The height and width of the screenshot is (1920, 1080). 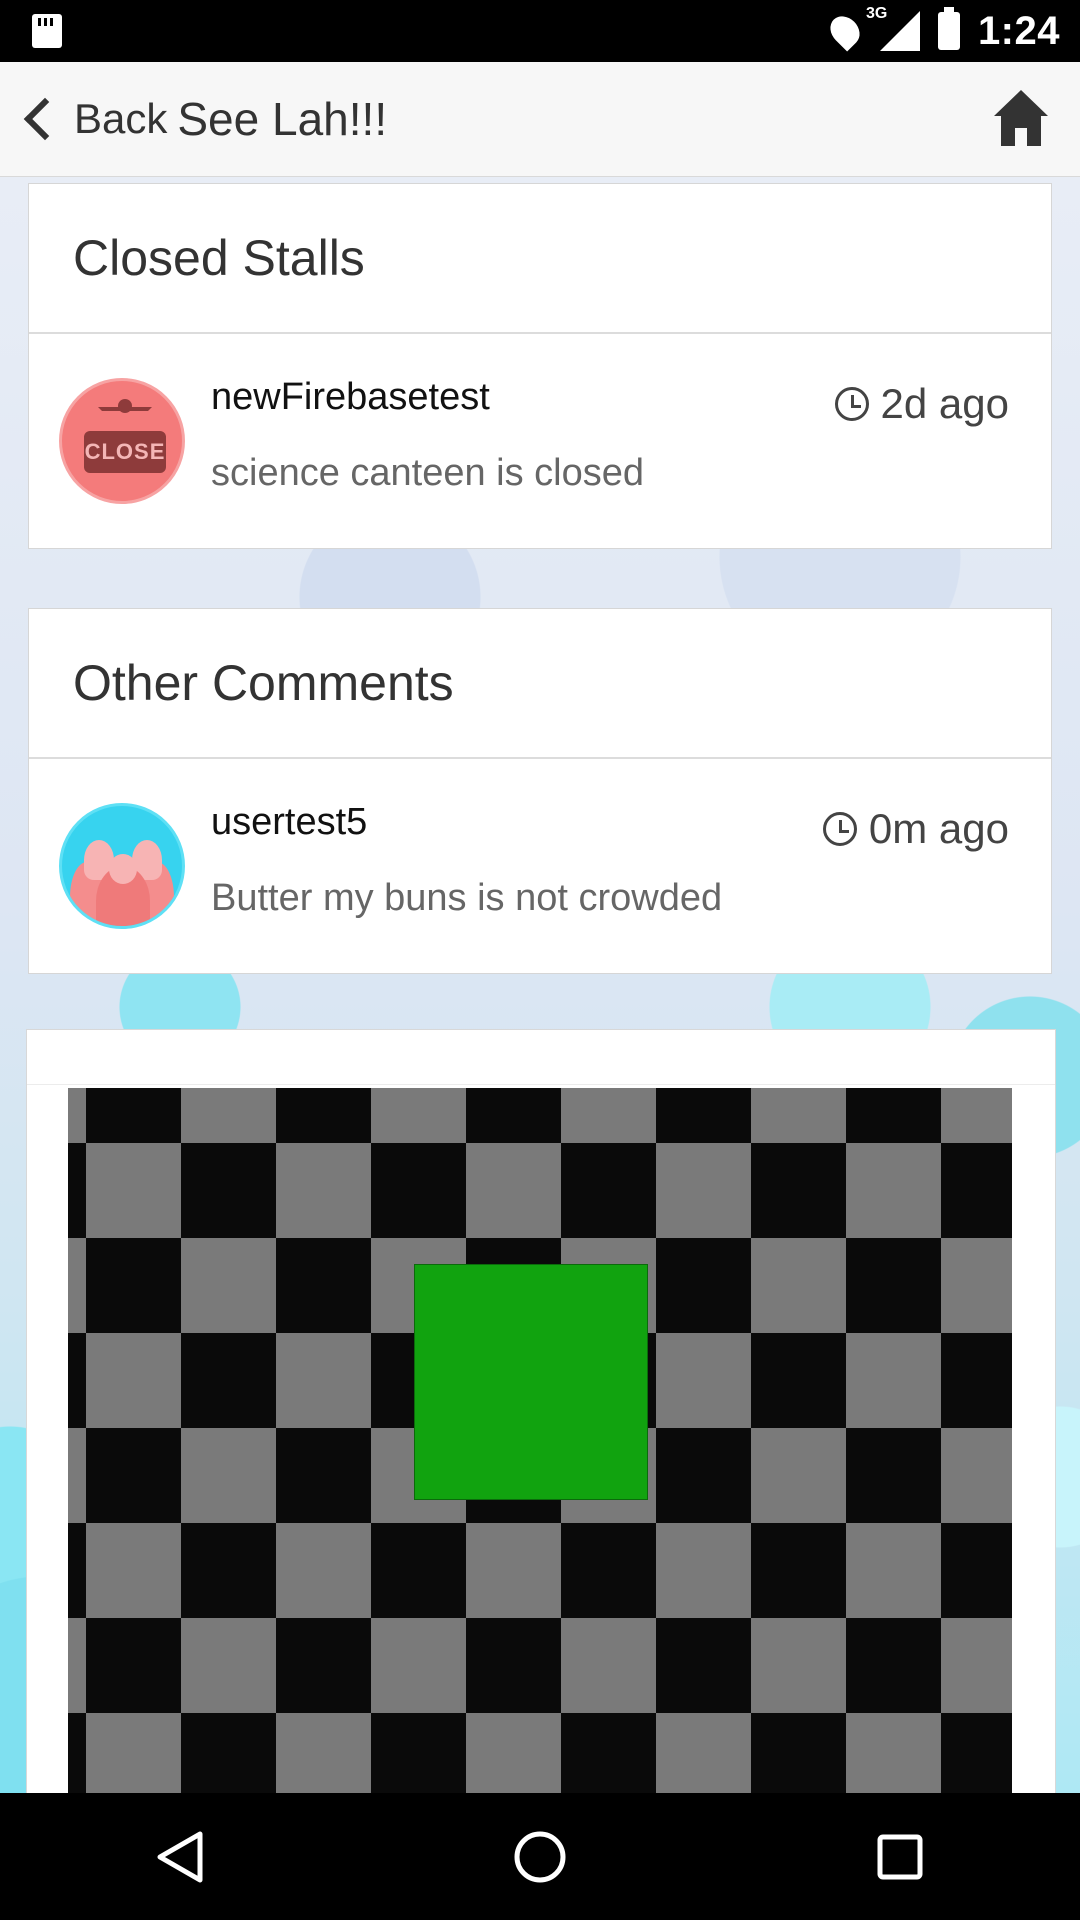 I want to click on message: Butter my buns is not crowded, so click(x=467, y=898).